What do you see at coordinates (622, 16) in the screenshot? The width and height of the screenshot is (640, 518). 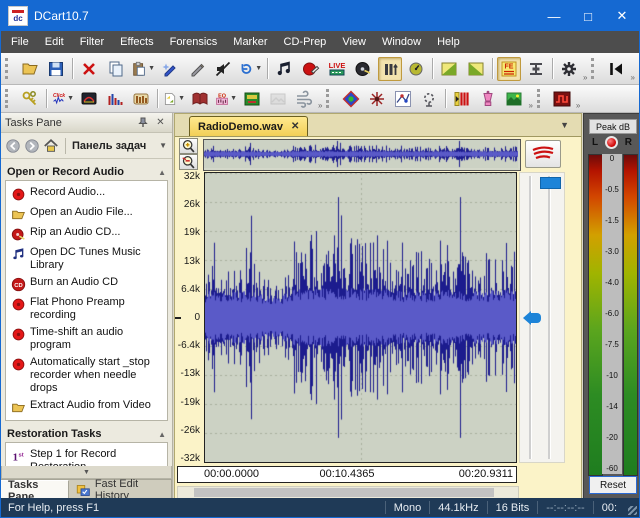 I see `close-button: ✕` at bounding box center [622, 16].